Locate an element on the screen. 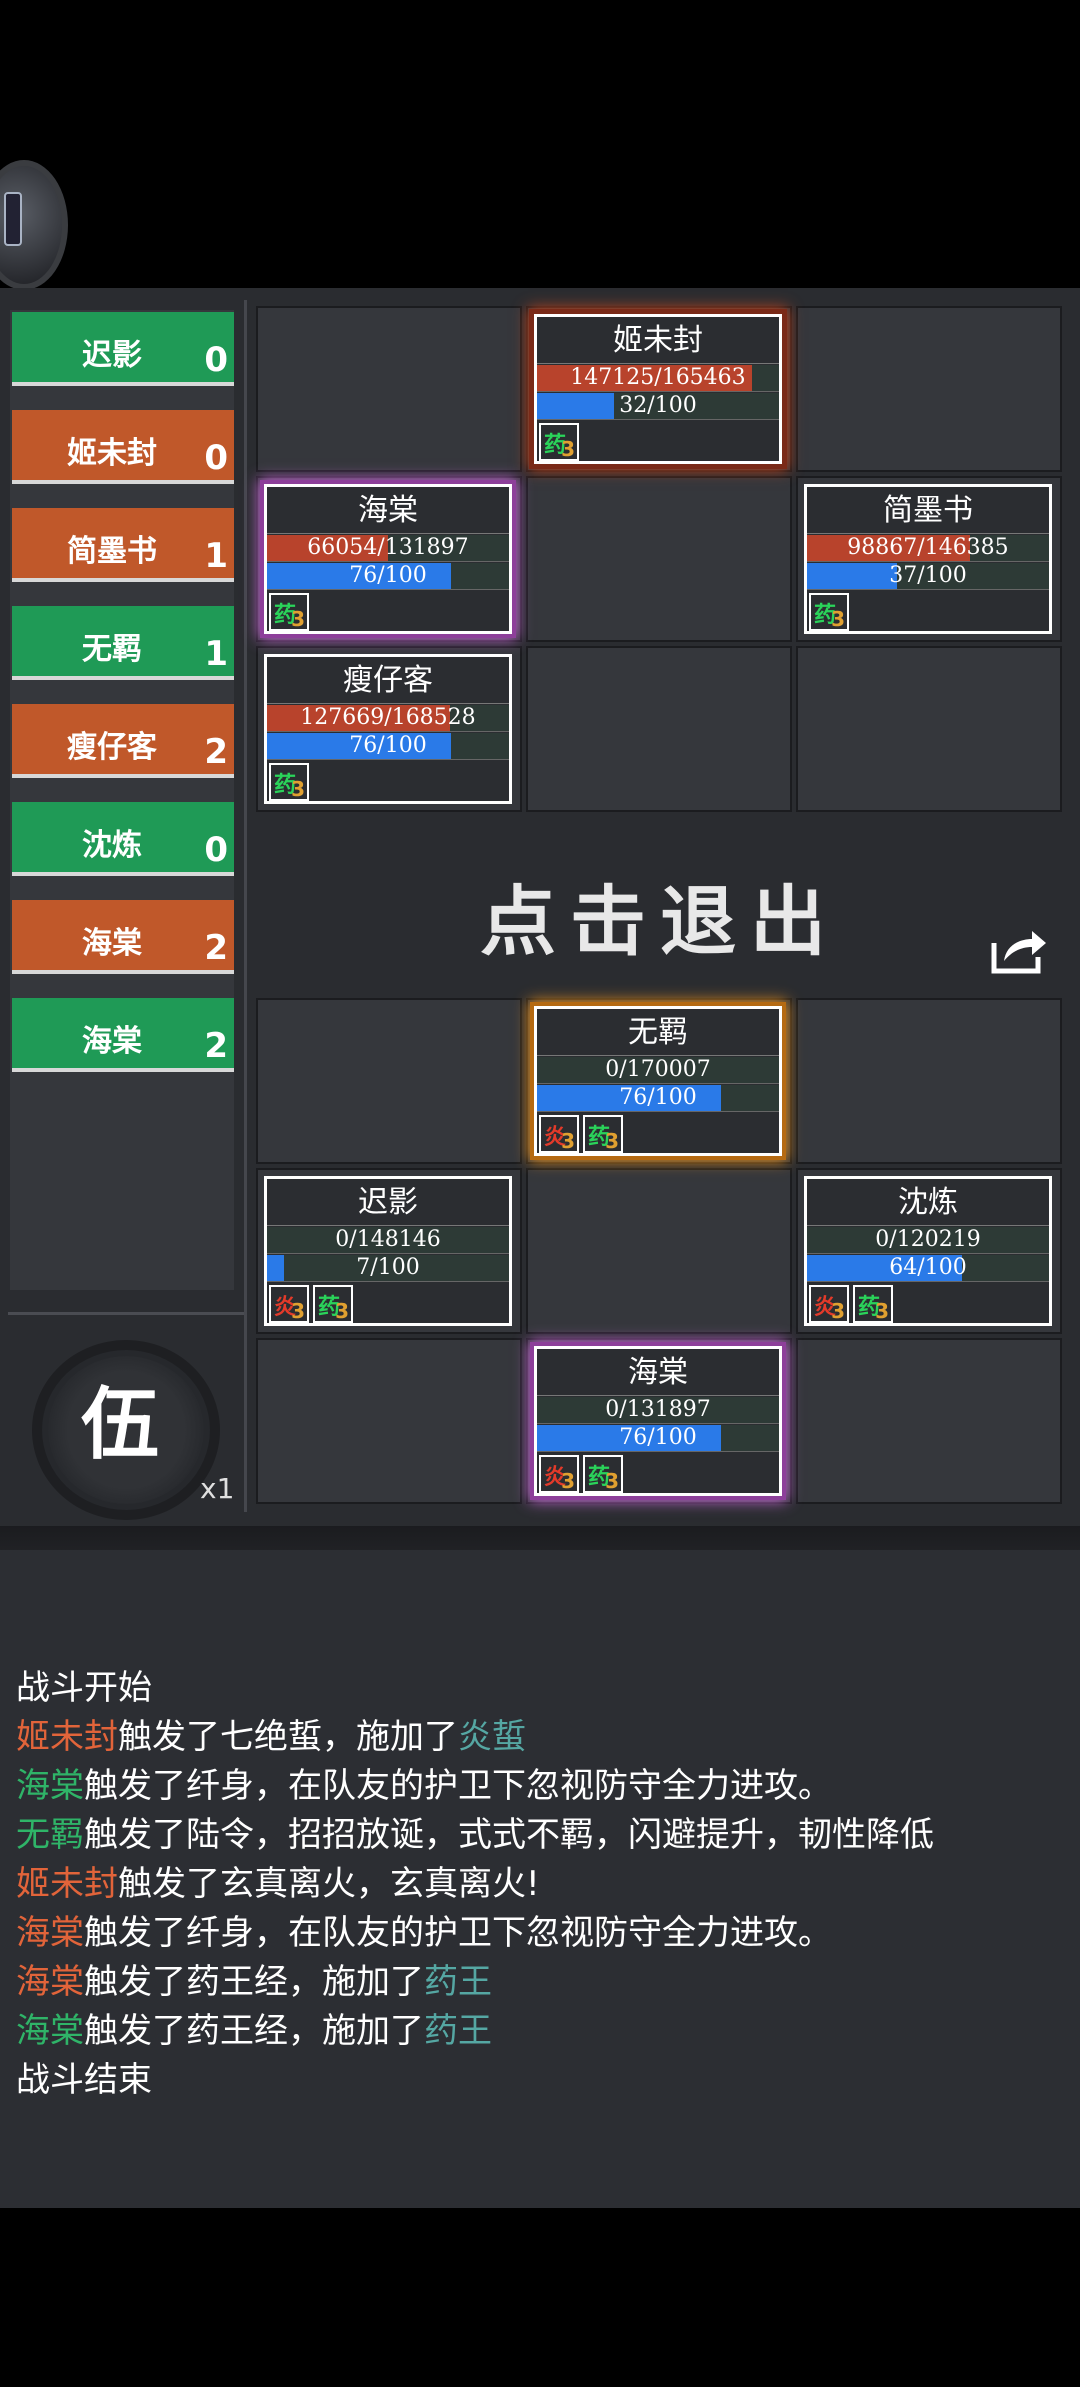  energy-value: 64/100 is located at coordinates (928, 1267).